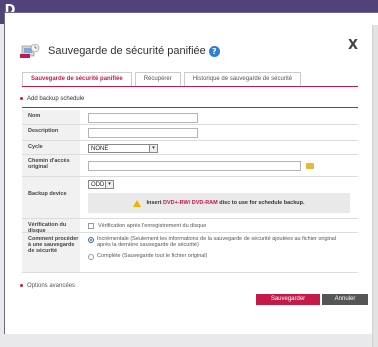 This screenshot has height=347, width=378. I want to click on cycle-select: NONE ▾, so click(123, 148).